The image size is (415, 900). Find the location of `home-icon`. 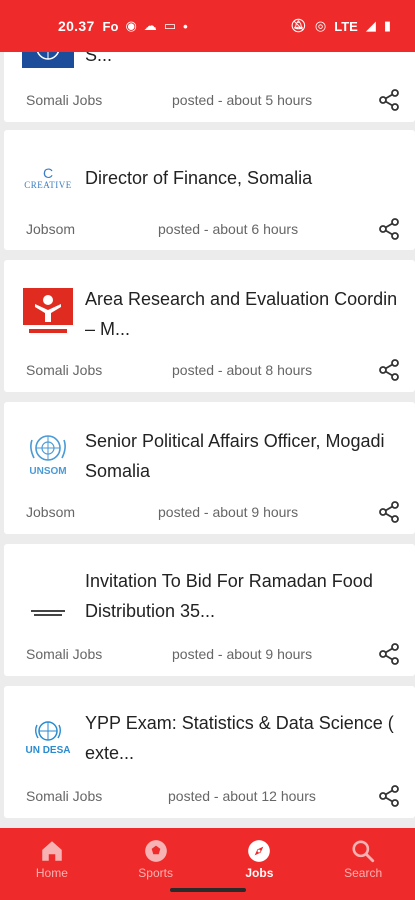

home-icon is located at coordinates (52, 851).